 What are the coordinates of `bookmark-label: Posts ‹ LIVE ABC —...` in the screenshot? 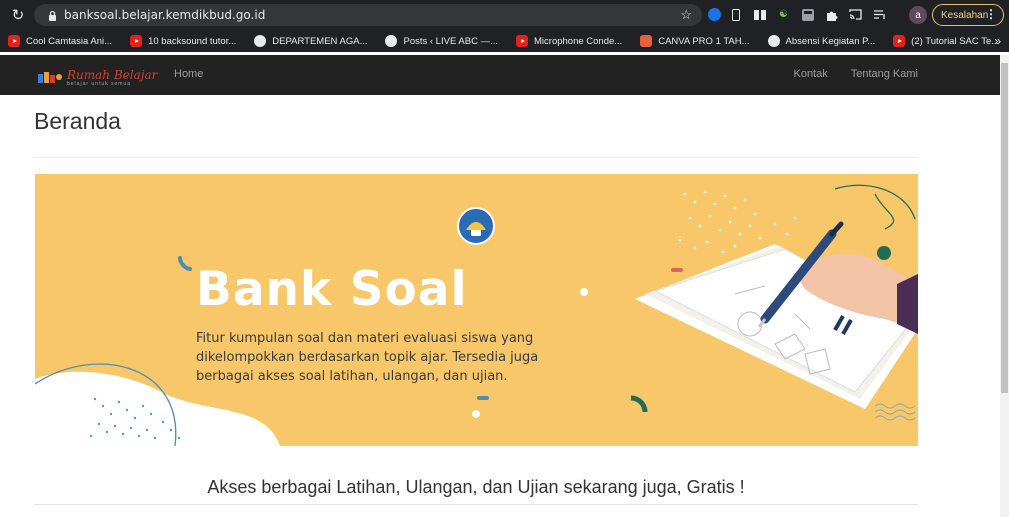 It's located at (450, 41).